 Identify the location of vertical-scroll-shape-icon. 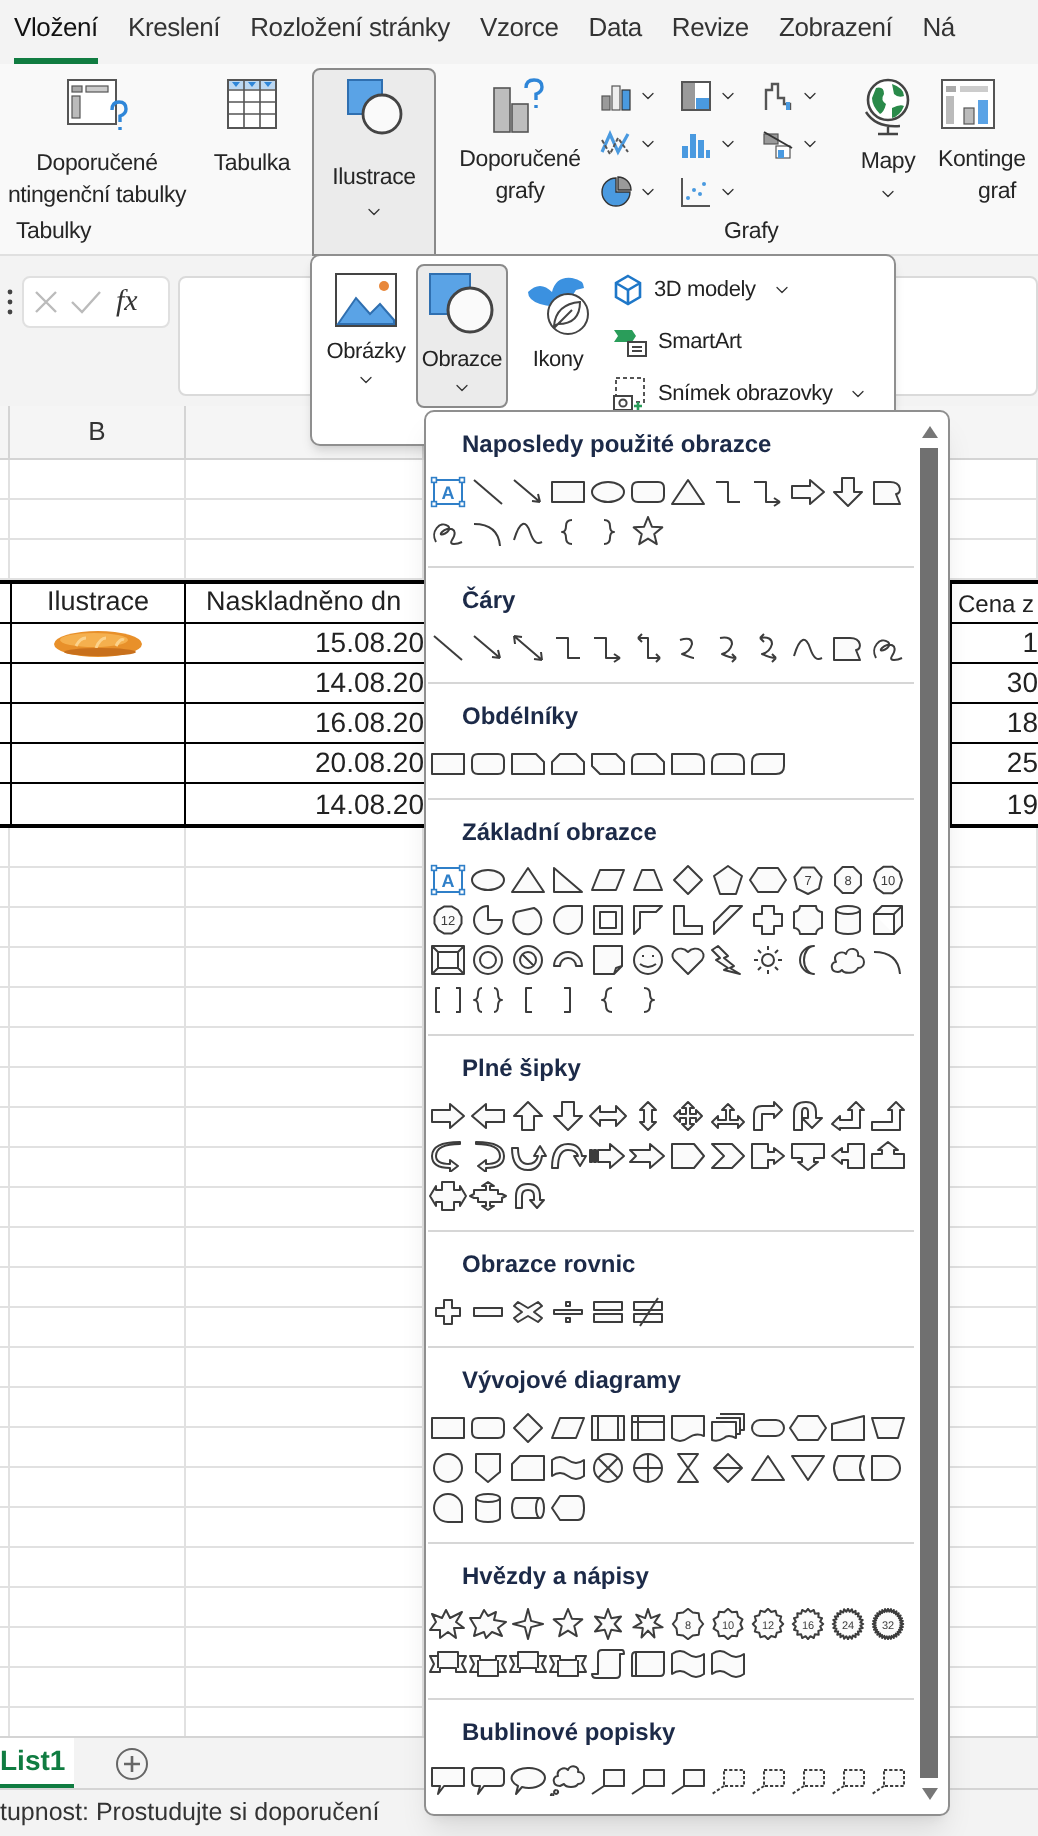
(608, 1664).